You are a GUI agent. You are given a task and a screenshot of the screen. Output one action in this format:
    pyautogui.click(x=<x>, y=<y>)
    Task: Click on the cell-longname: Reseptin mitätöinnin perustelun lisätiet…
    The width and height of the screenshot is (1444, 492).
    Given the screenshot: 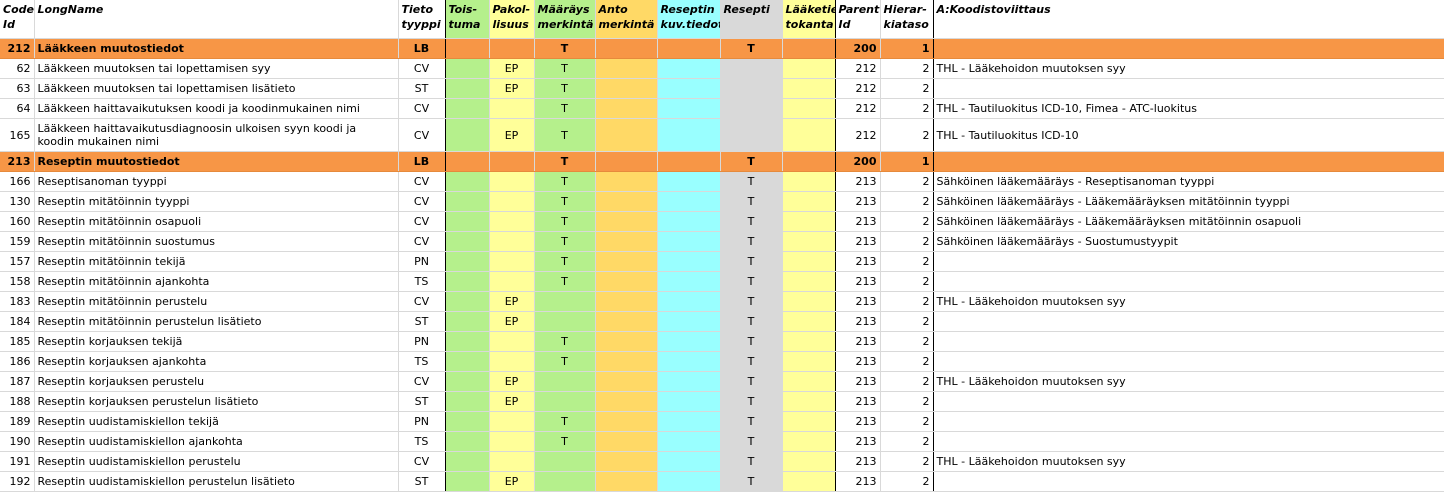 What is the action you would take?
    pyautogui.click(x=216, y=321)
    